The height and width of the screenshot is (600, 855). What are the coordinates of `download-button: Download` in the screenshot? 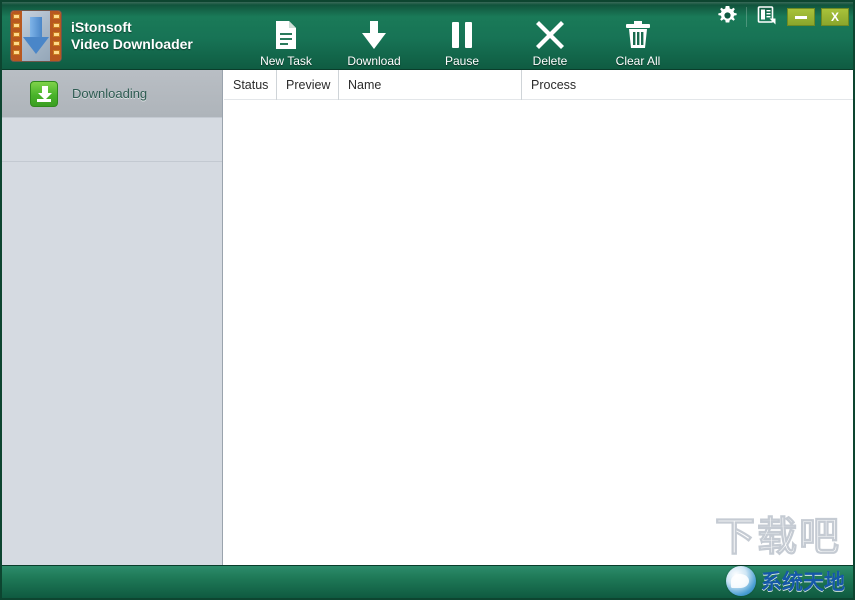 It's located at (374, 44).